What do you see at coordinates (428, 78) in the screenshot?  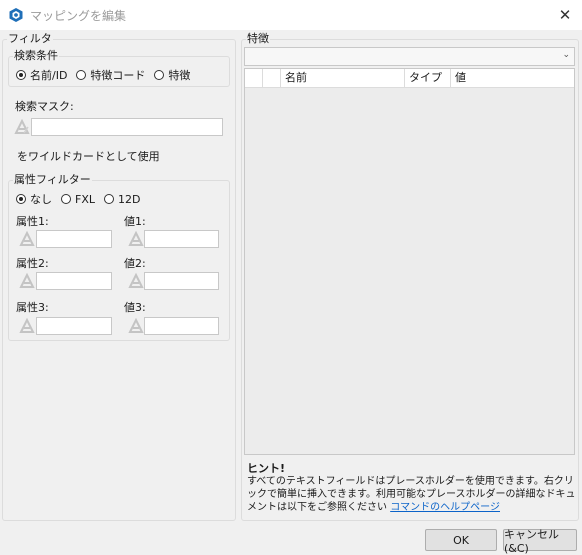 I see `column-type: タイプ` at bounding box center [428, 78].